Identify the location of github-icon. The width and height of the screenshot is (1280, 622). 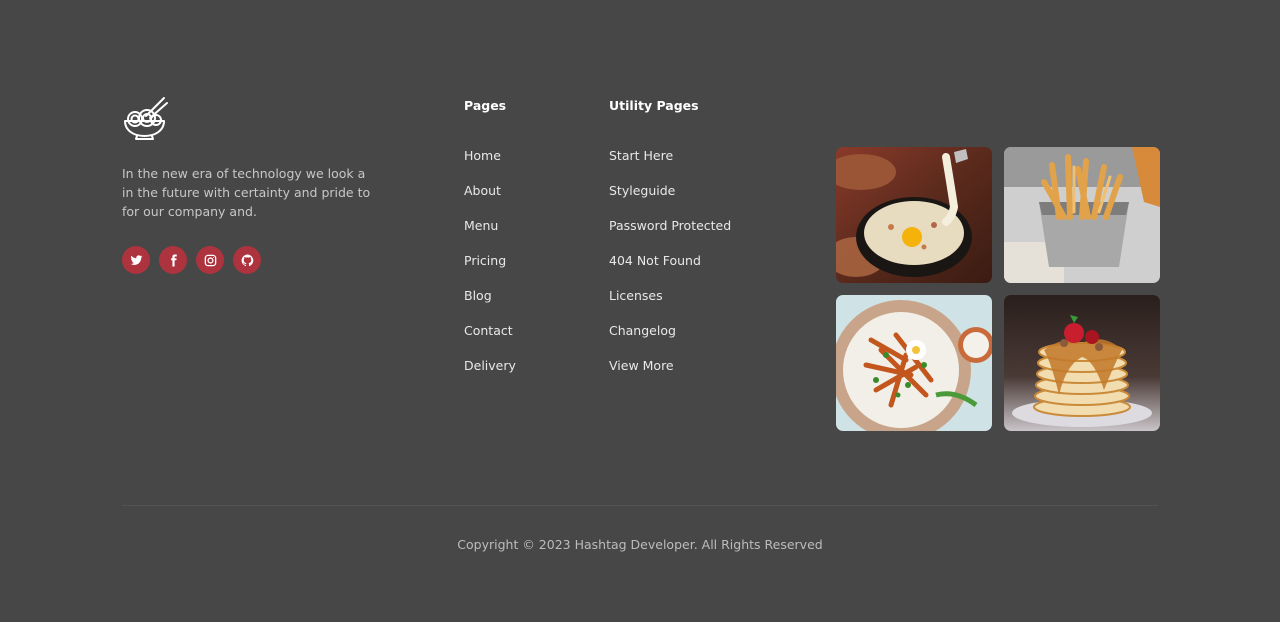
(247, 260).